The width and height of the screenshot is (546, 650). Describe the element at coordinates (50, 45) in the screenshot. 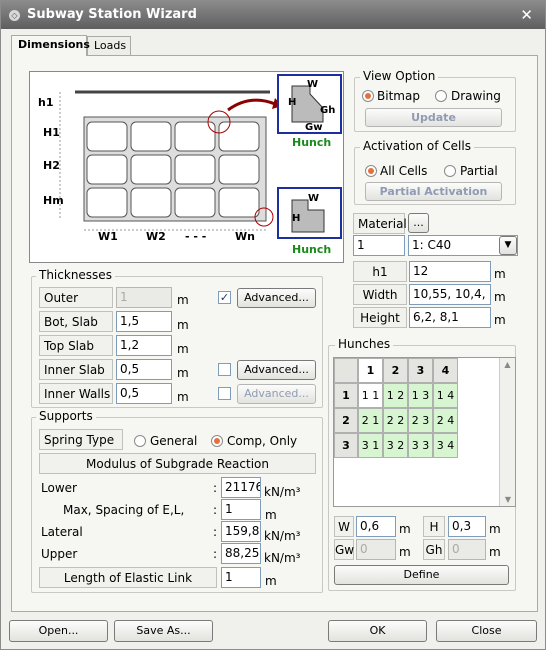

I see `tab-dimensions: Dimensions` at that location.